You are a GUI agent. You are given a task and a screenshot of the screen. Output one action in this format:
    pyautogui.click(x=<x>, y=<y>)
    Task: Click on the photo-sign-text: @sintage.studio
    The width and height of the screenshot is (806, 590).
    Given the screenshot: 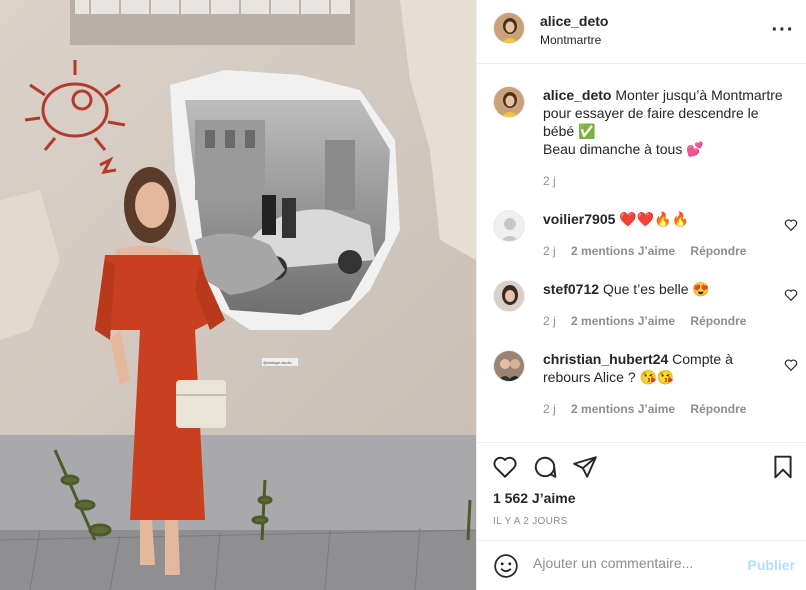 What is the action you would take?
    pyautogui.click(x=278, y=362)
    